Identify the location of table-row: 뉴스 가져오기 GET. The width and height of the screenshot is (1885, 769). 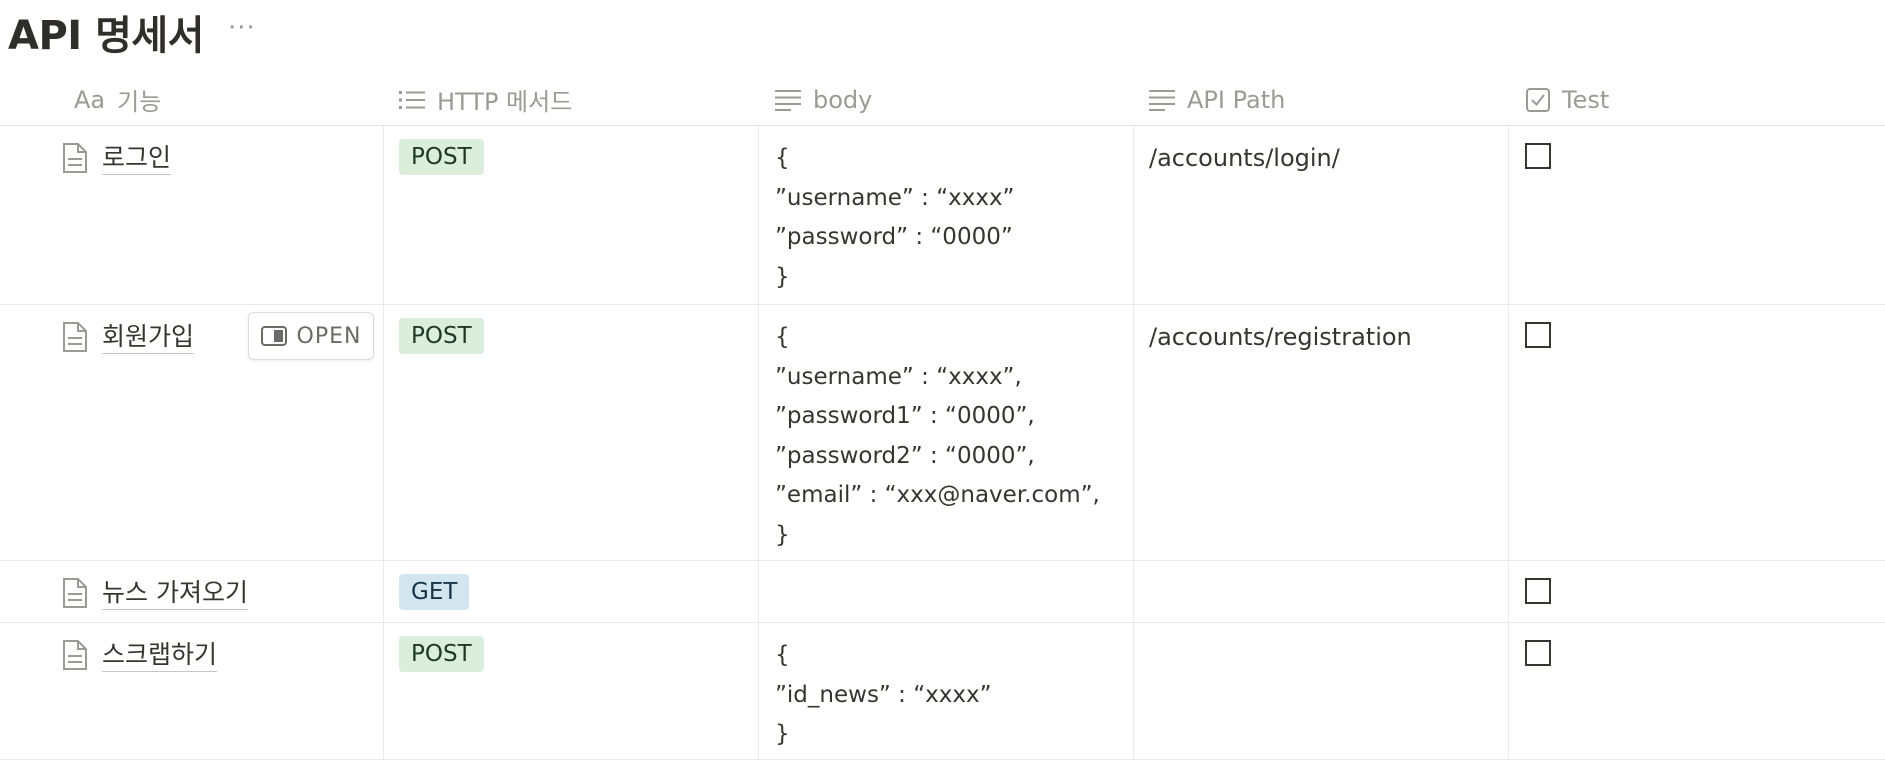
(942, 591).